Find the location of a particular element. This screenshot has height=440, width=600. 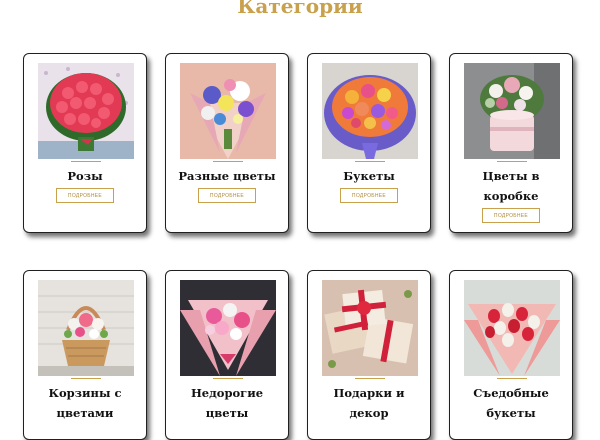

category-card-bouquets: Букеты ПОДРОБНЕЕ is located at coordinates (369, 143).